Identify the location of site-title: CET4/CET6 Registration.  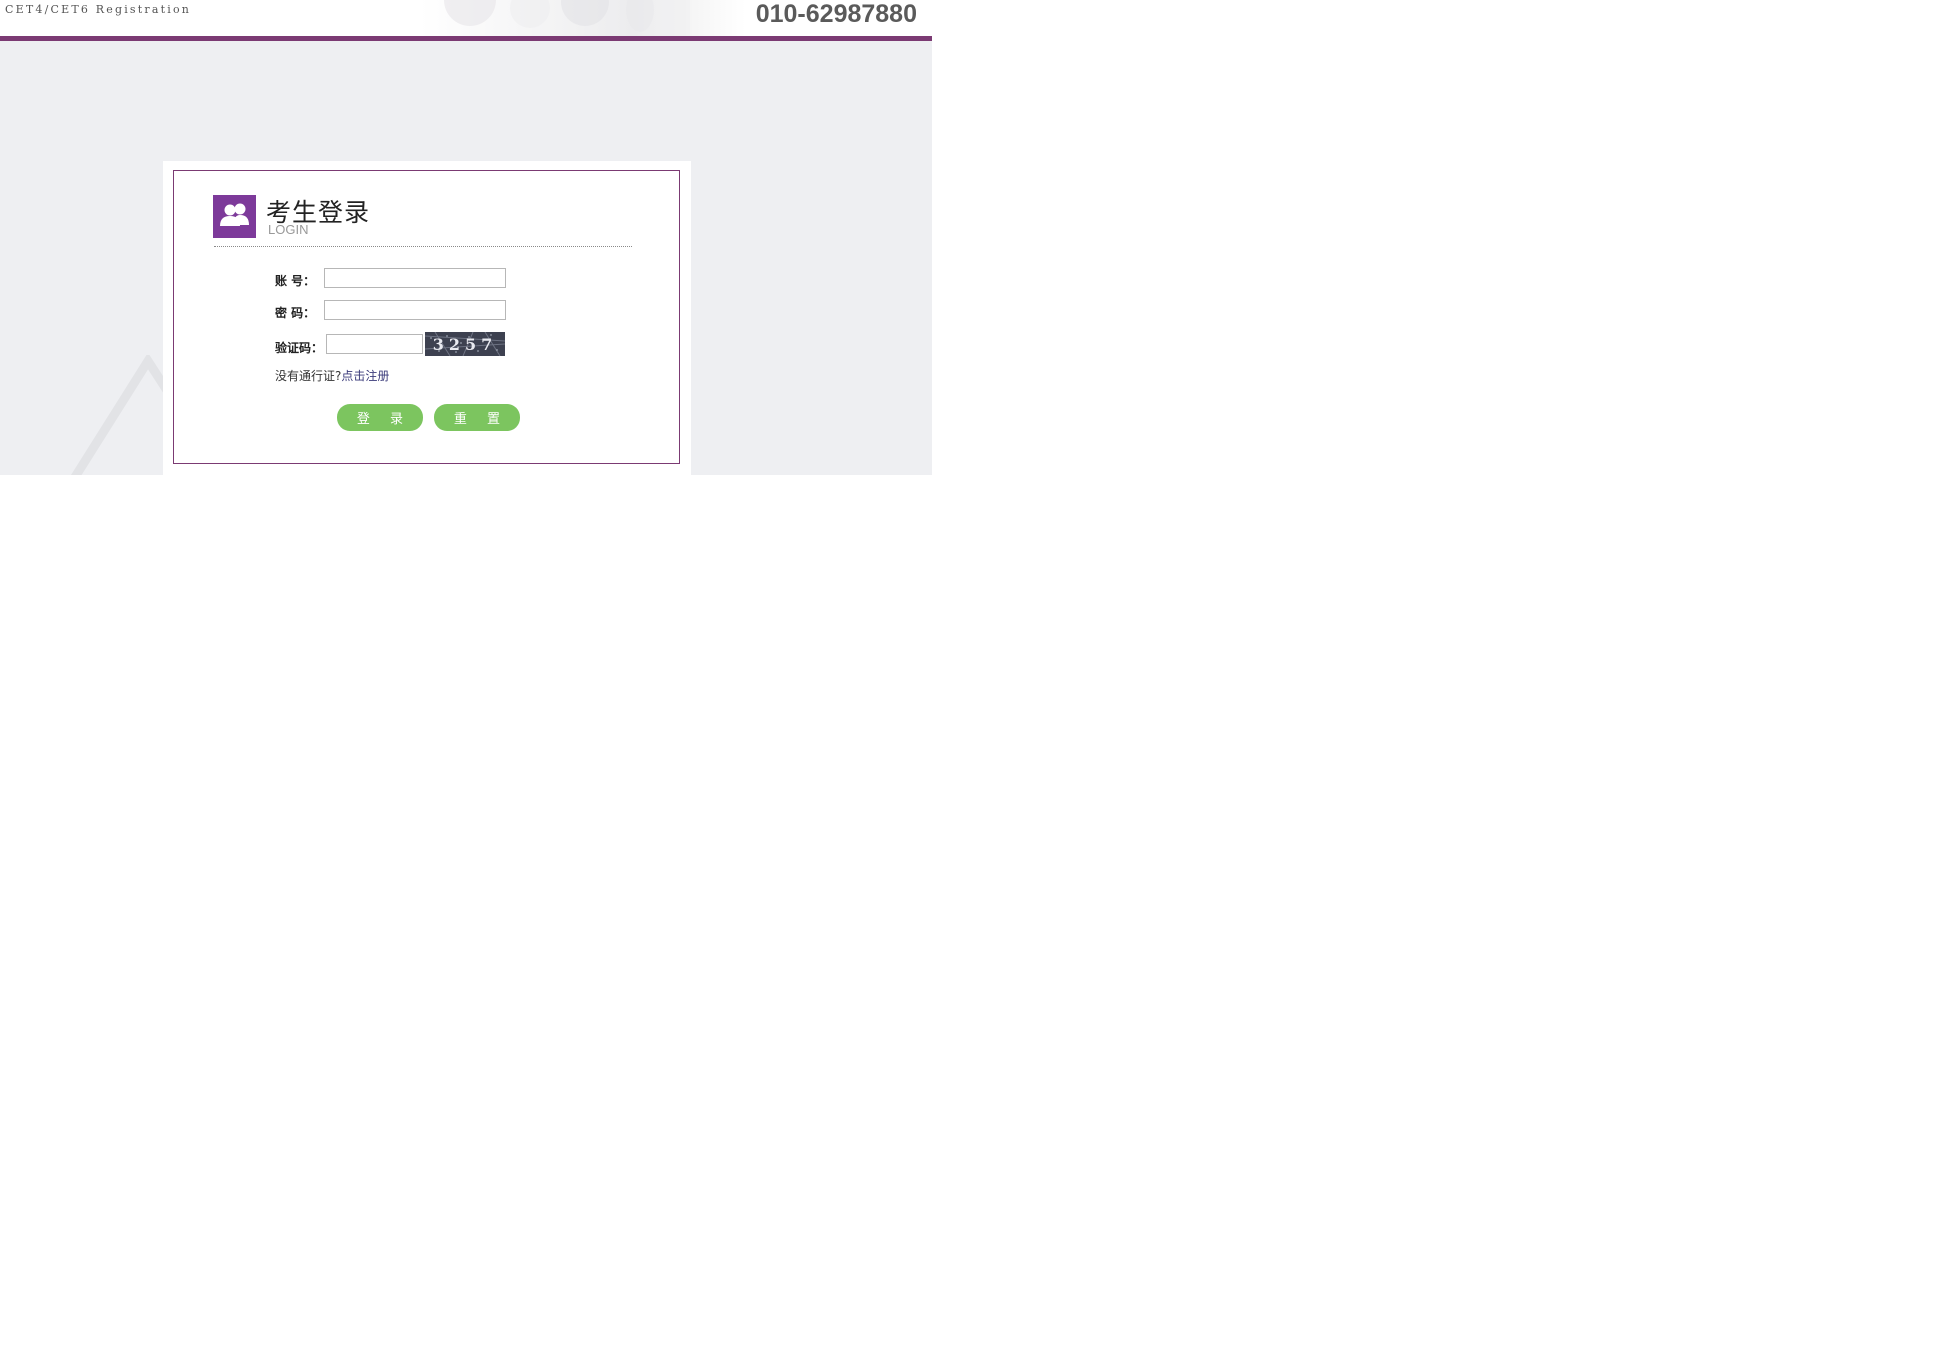
(98, 9).